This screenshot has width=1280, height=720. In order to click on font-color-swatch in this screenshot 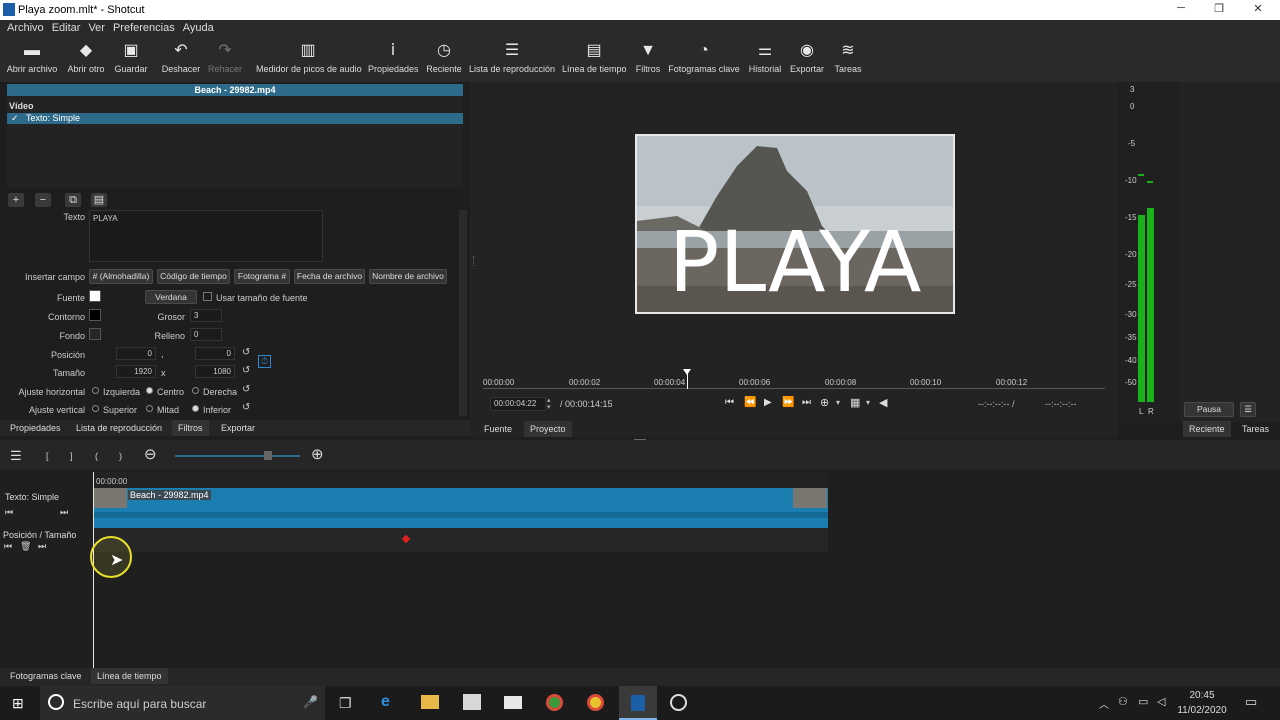, I will do `click(95, 296)`.